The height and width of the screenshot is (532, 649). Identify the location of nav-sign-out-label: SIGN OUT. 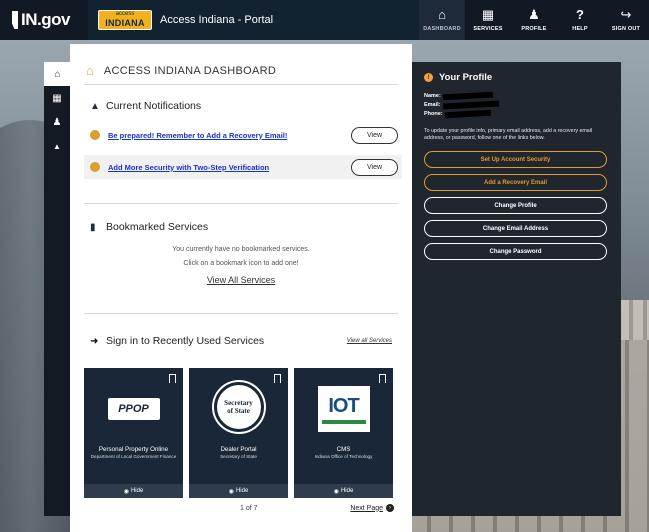
(626, 29).